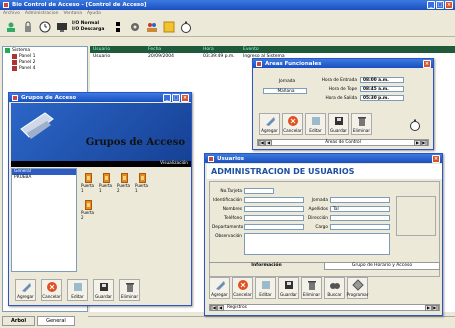 This screenshot has height=328, width=455. Describe the element at coordinates (269, 124) in the screenshot. I see `areas-add-button: Agregar` at that location.